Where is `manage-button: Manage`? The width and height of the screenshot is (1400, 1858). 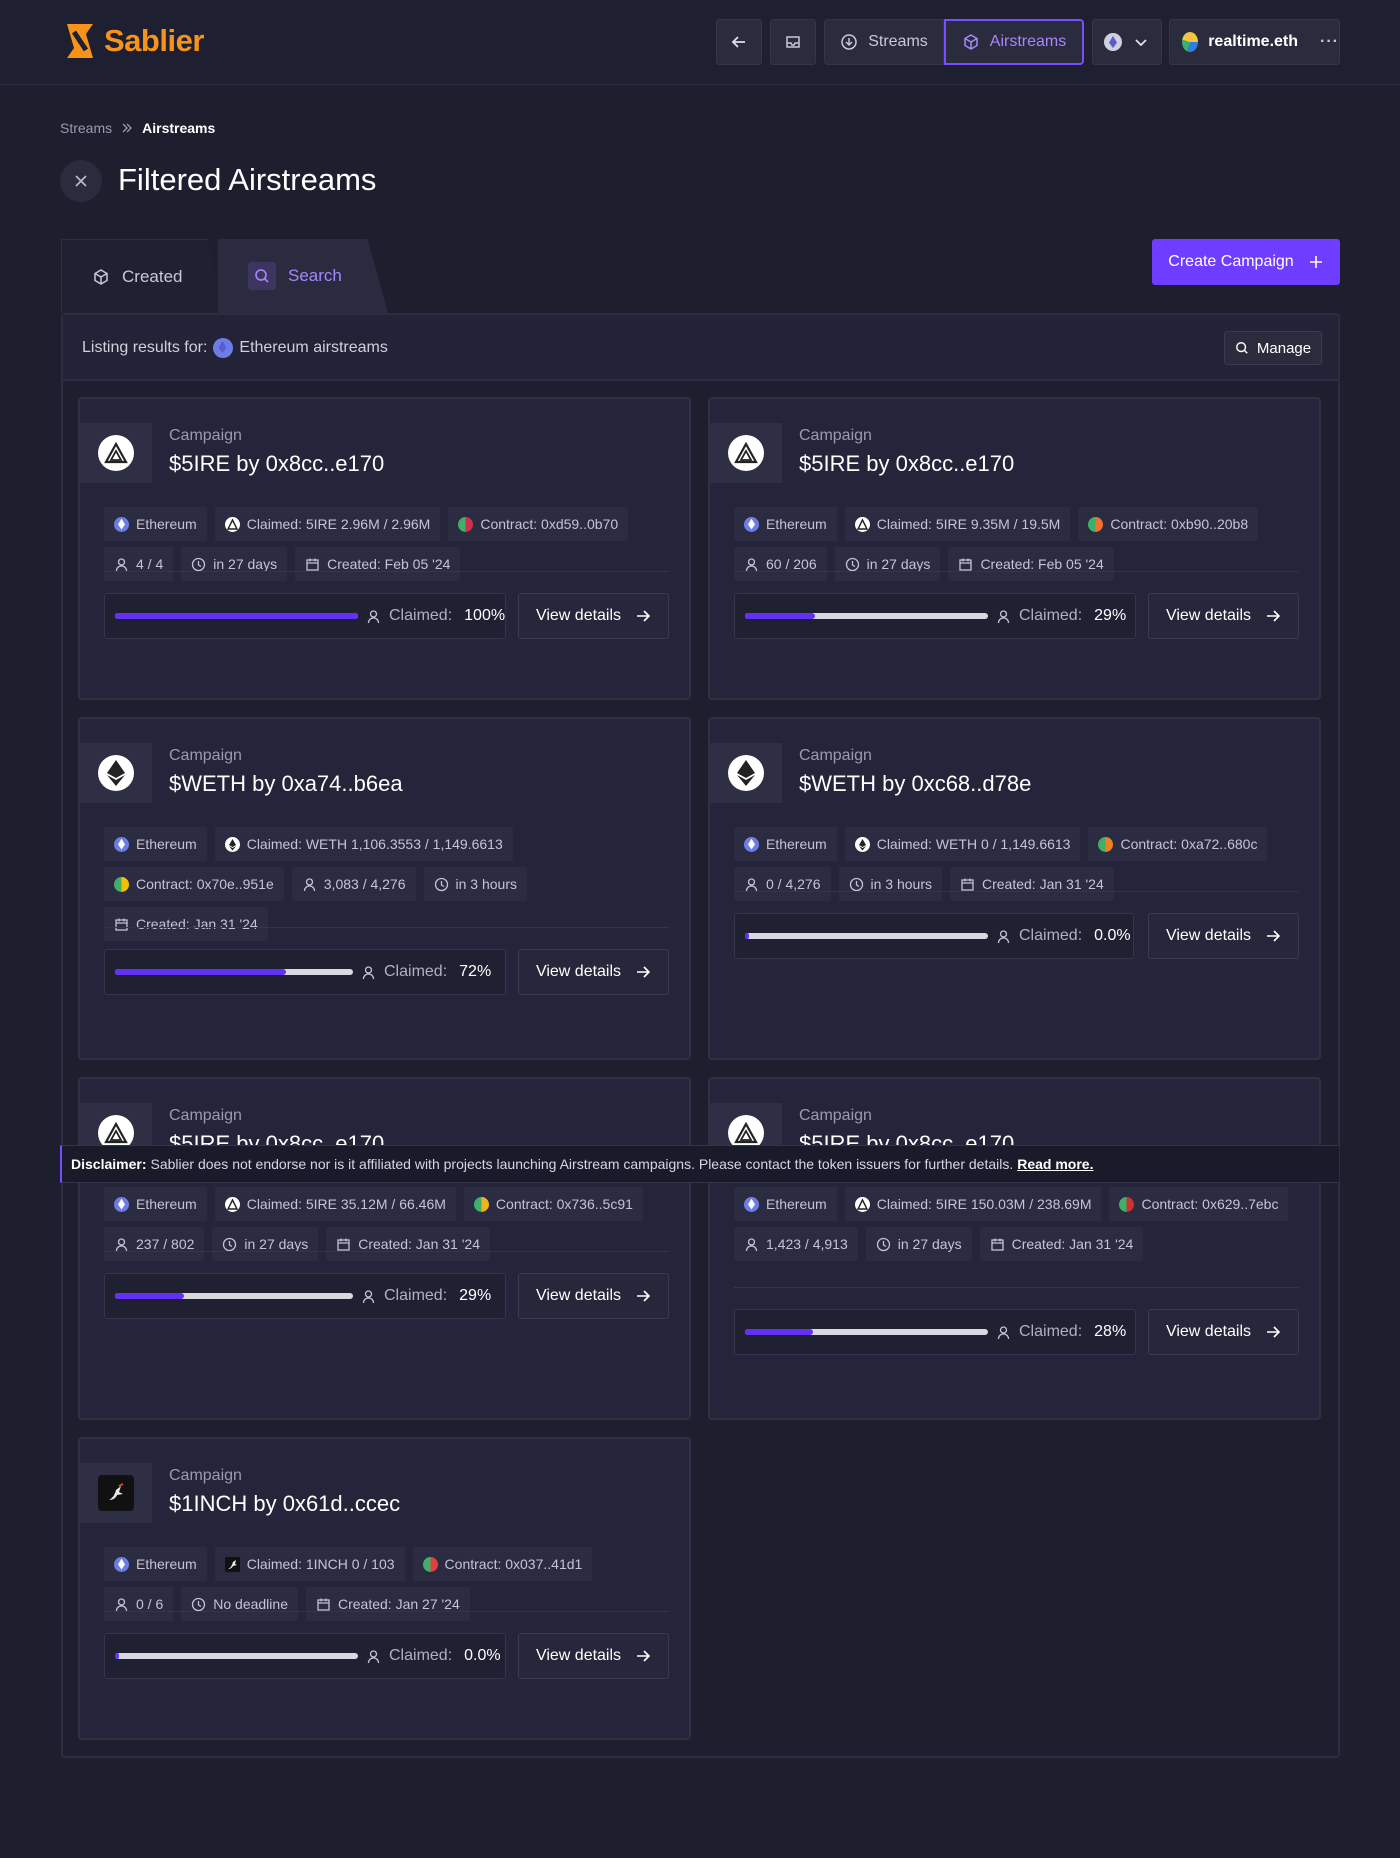
manage-button: Manage is located at coordinates (1273, 348).